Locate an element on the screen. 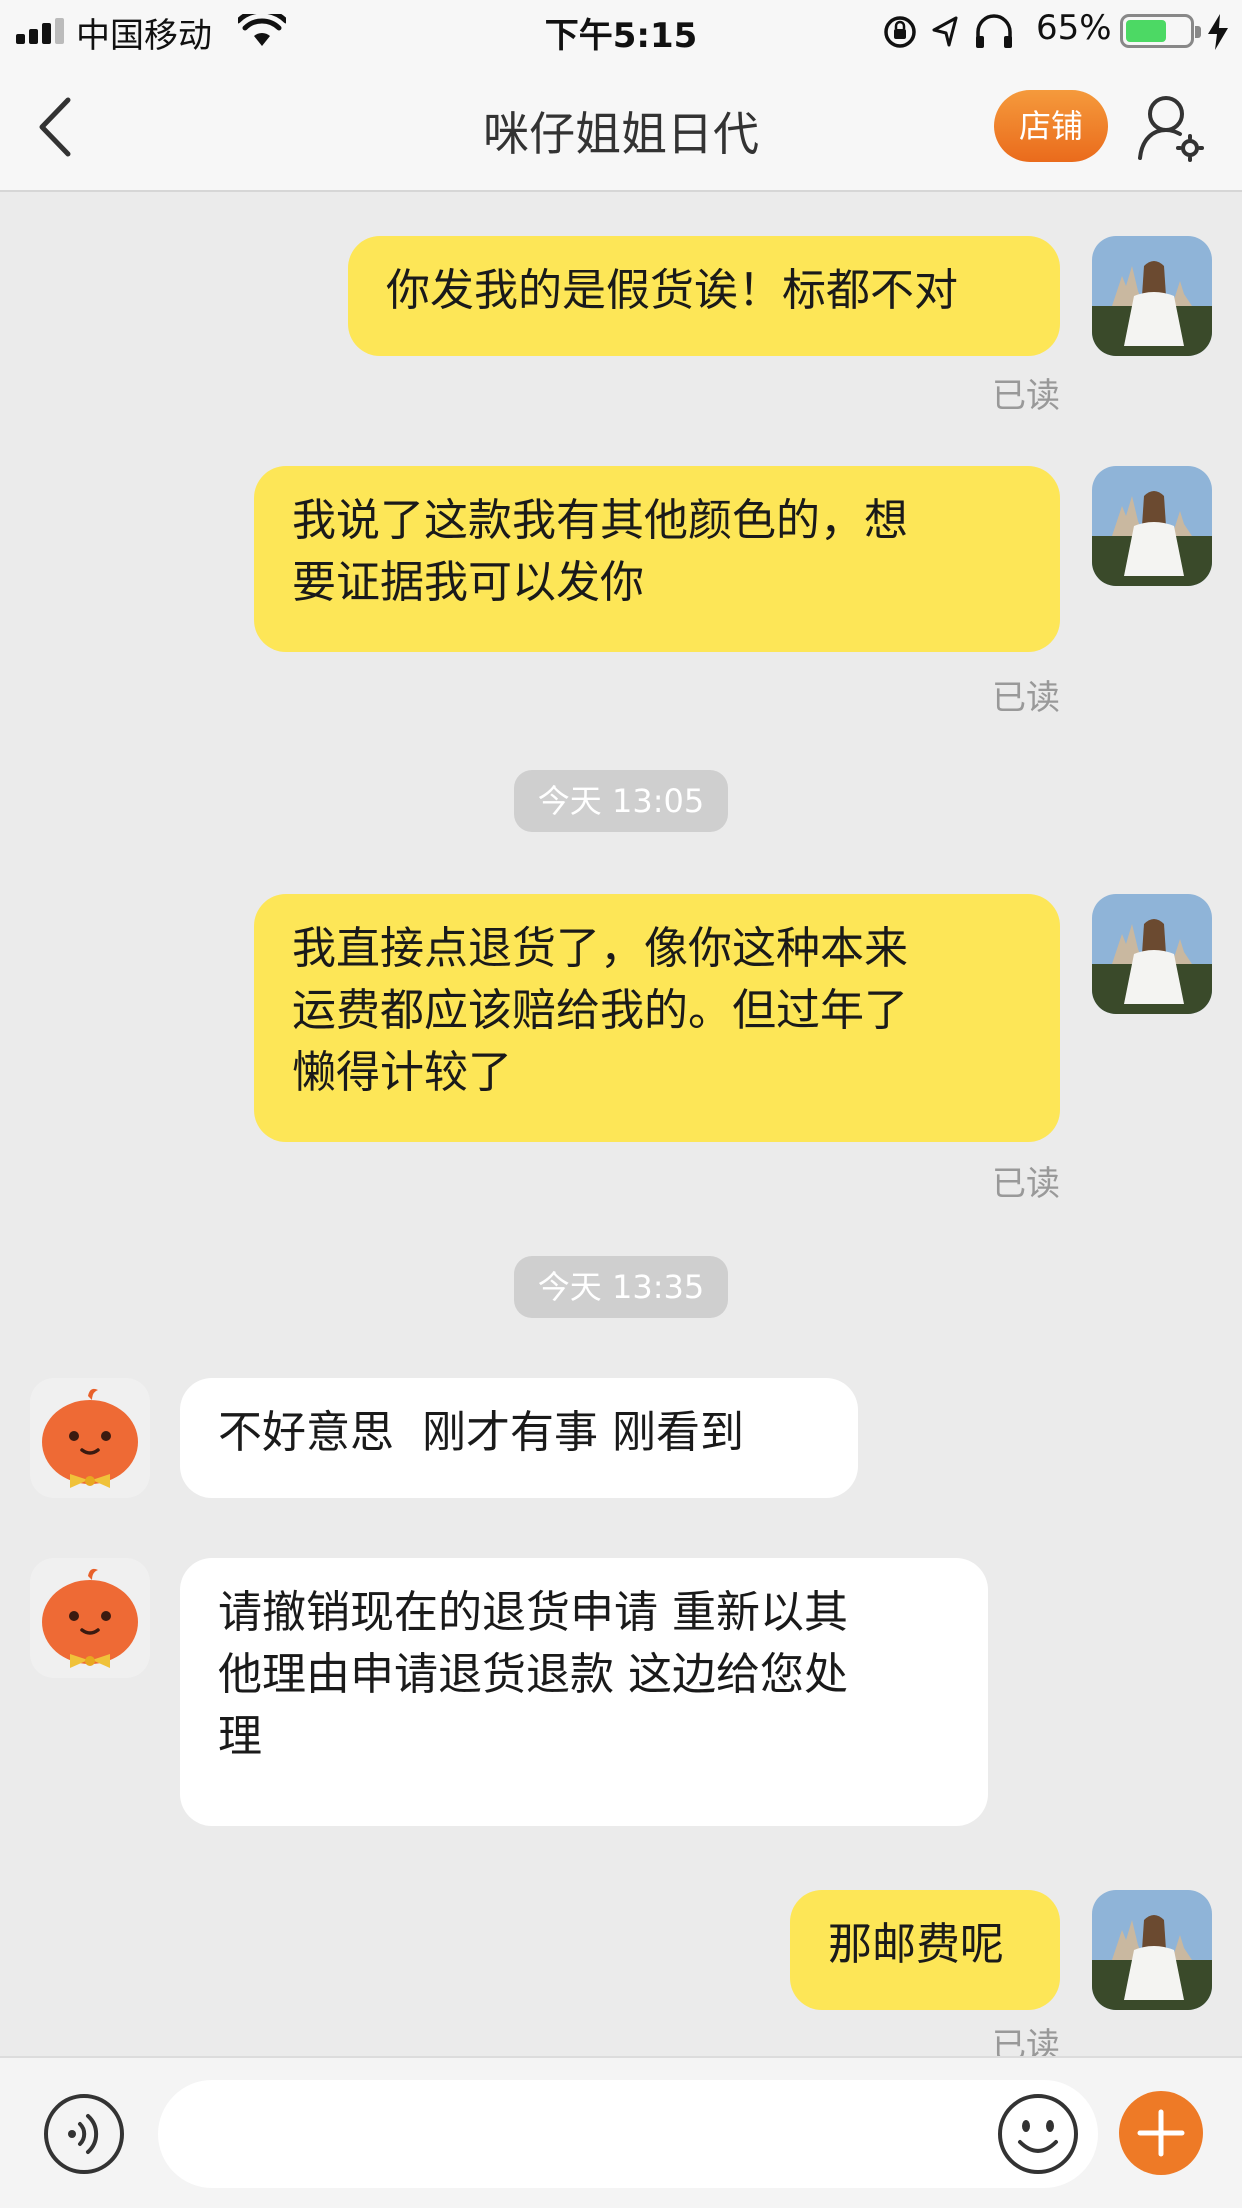 Image resolution: width=1242 pixels, height=2208 pixels. user-settings-icon is located at coordinates (1171, 127).